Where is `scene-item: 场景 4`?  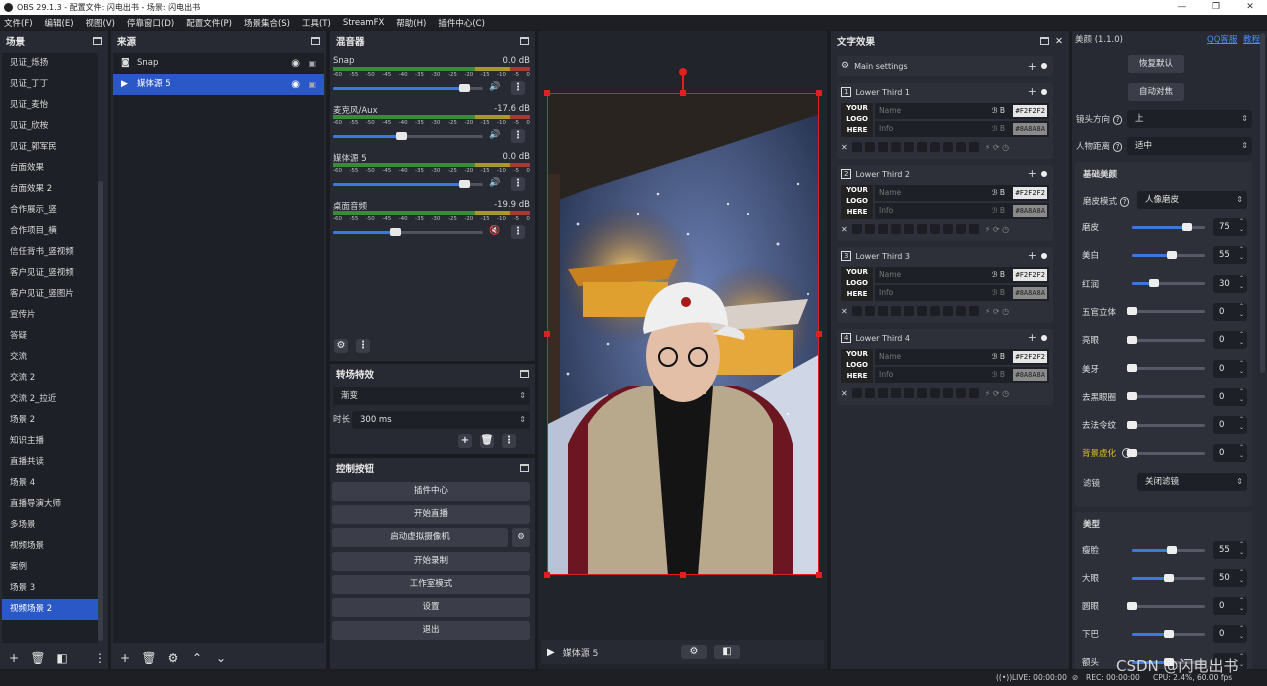
scene-item: 场景 4 is located at coordinates (50, 483).